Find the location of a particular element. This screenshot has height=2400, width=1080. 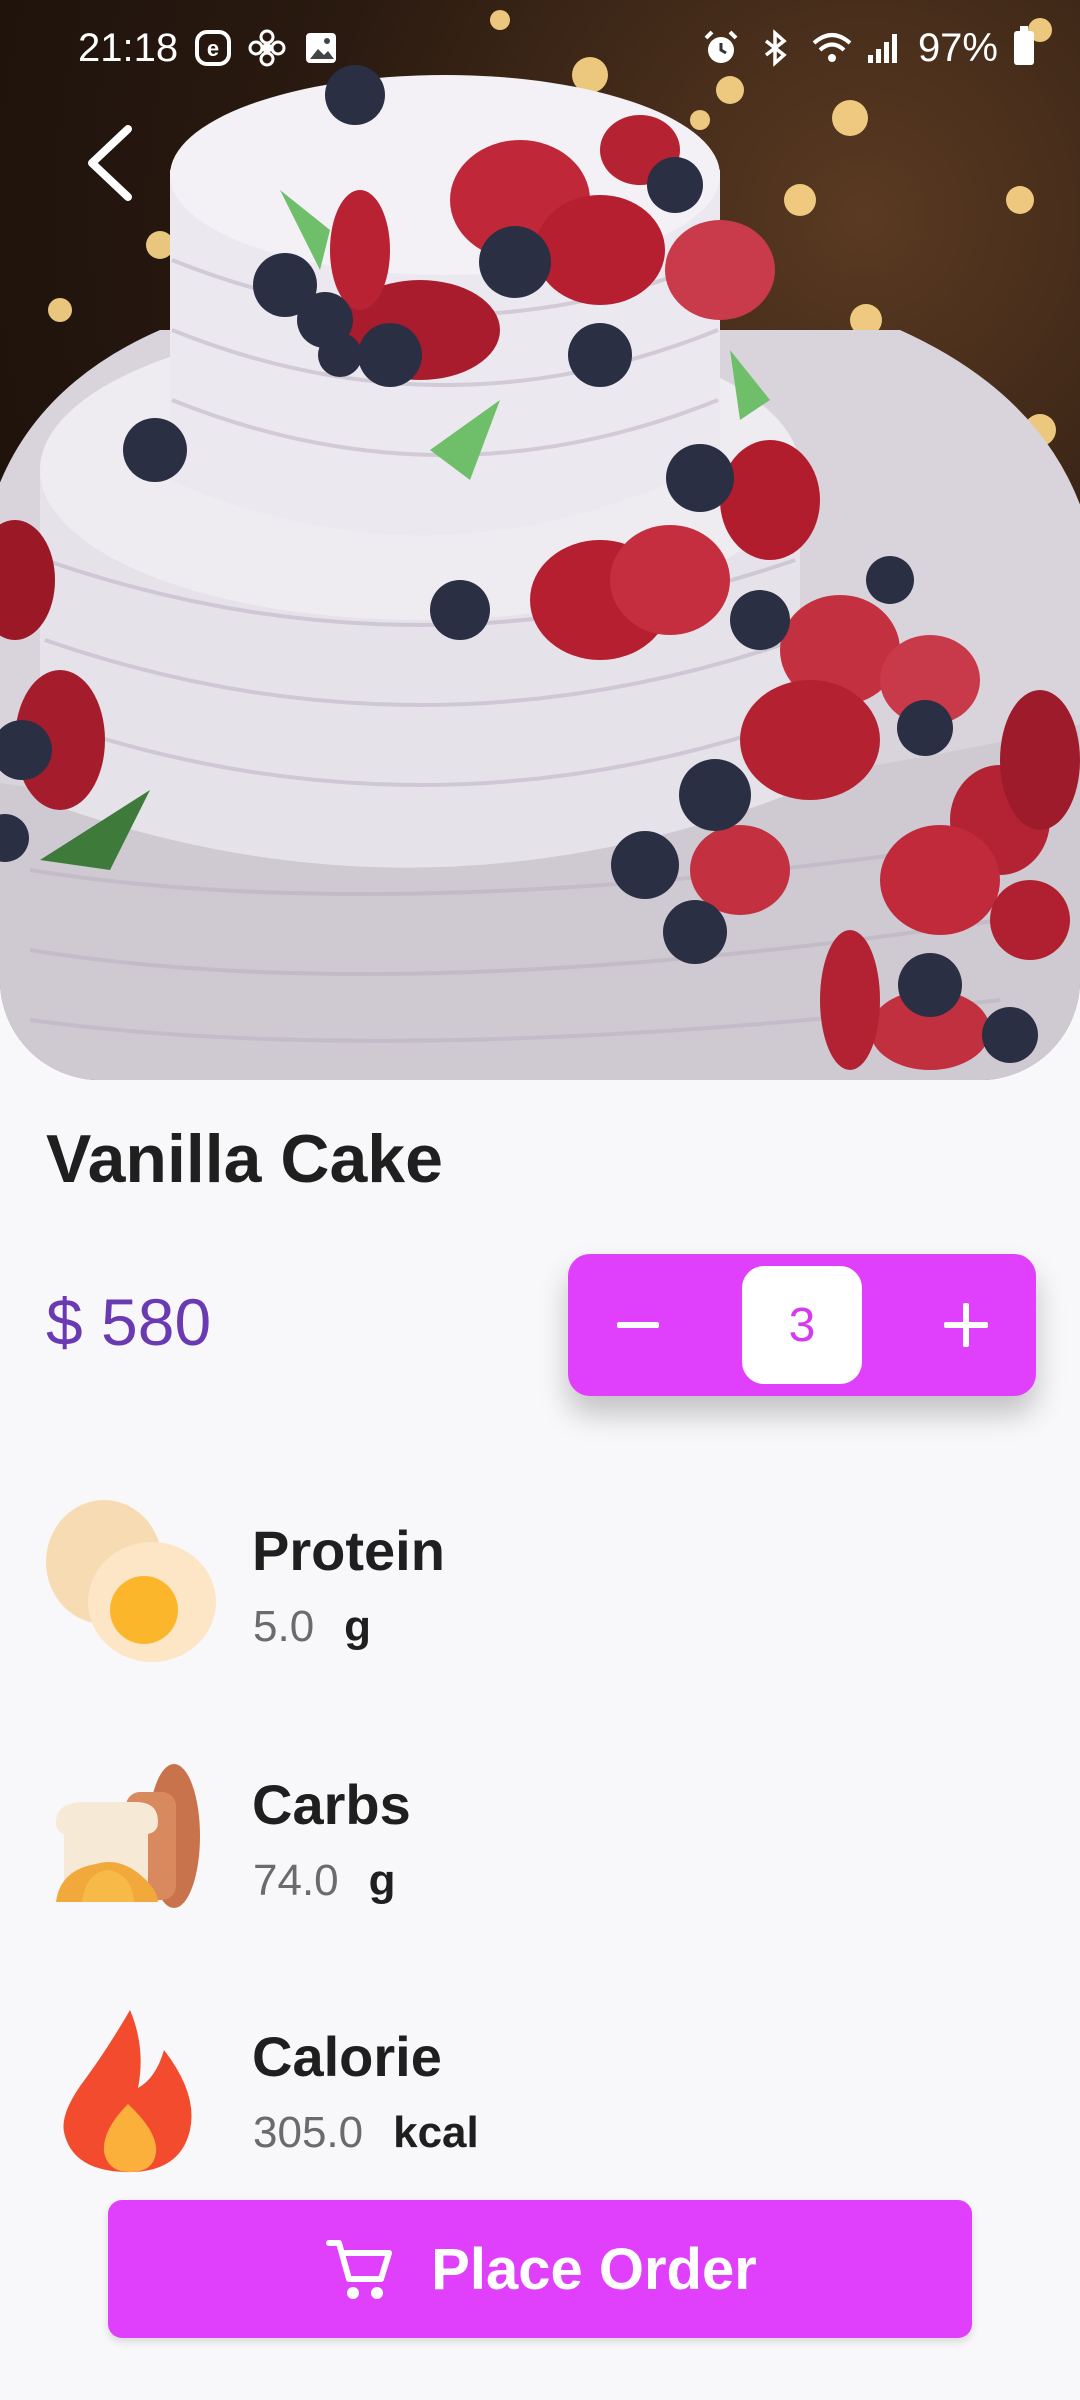

back-button is located at coordinates (110, 163).